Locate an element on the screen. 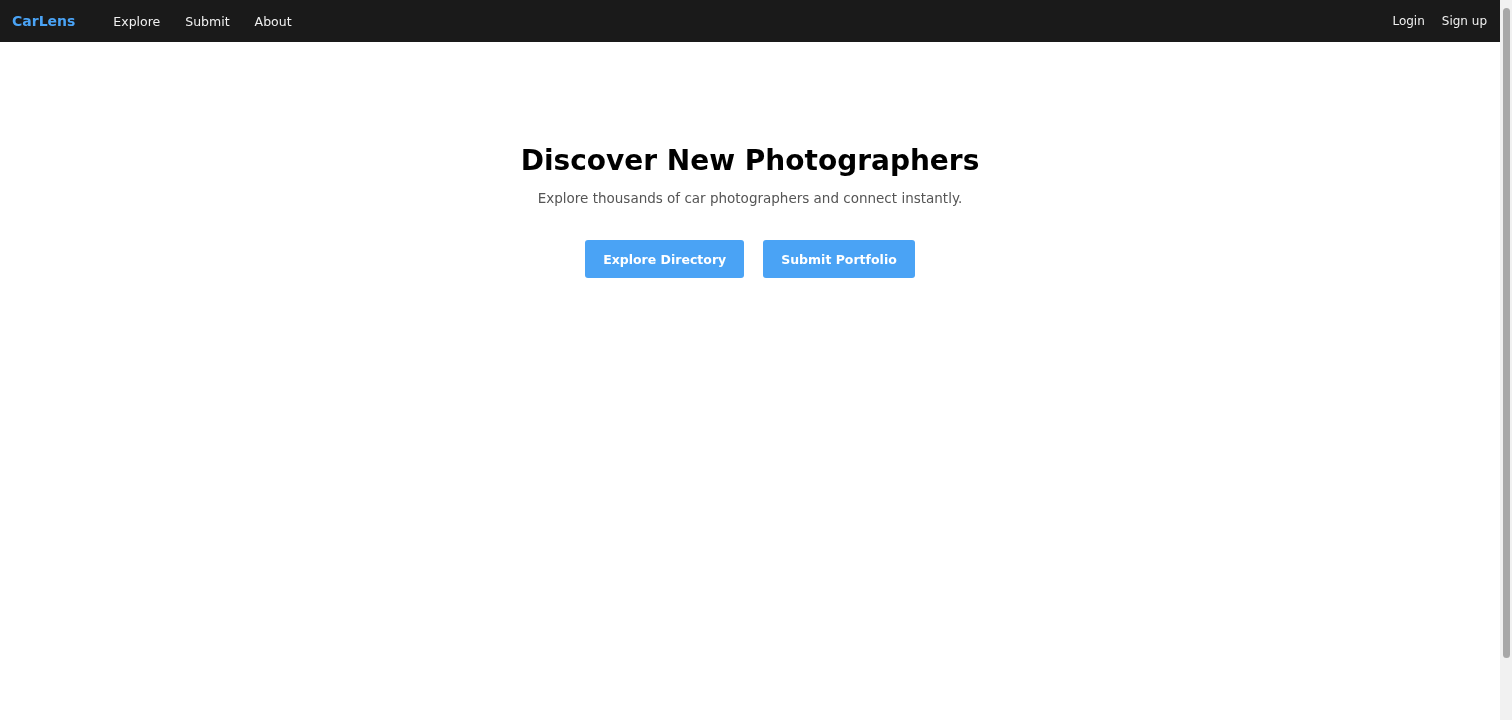 This screenshot has width=1512, height=720. nav-link: About is located at coordinates (273, 21).